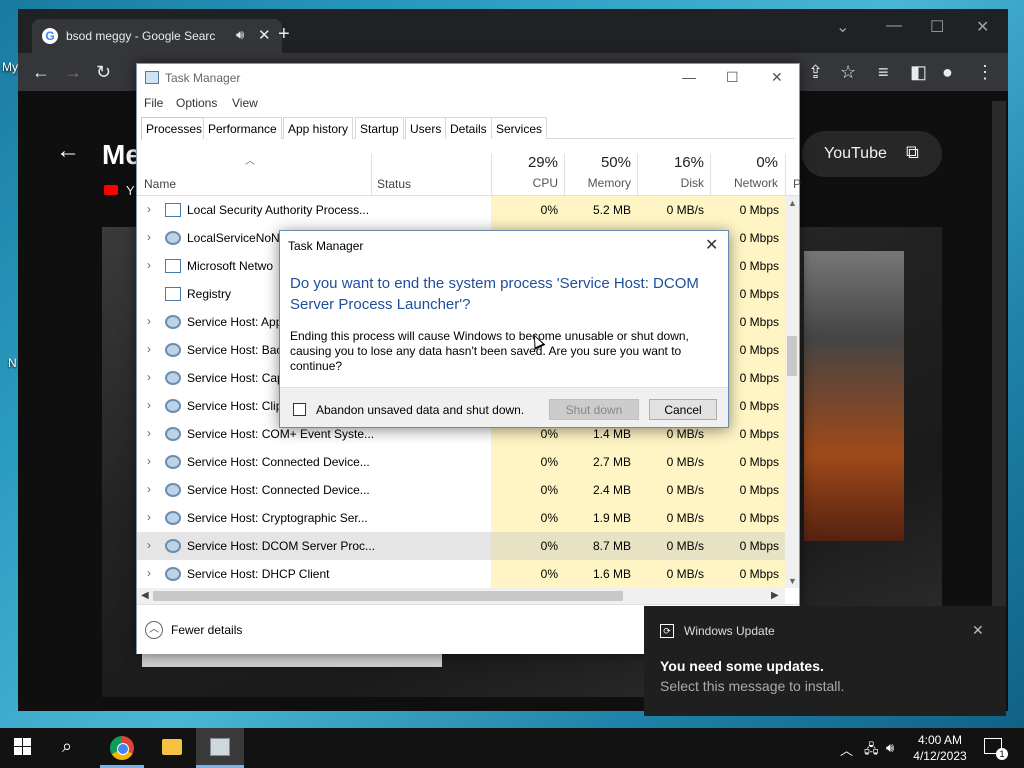 The height and width of the screenshot is (768, 1024). I want to click on chrome-icon, so click(122, 748).